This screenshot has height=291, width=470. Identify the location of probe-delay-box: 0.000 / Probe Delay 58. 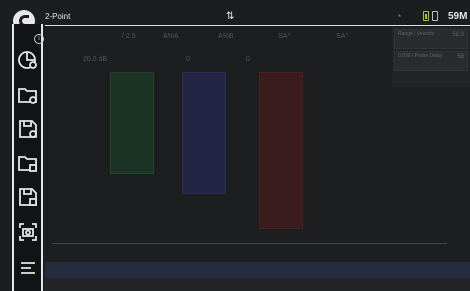
(431, 61).